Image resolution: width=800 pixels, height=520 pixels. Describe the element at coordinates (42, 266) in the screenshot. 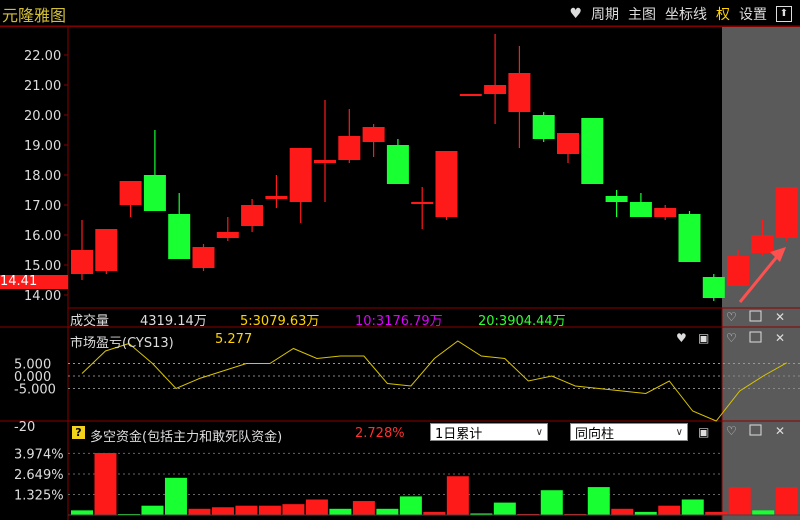

I see `price-tick-label: 15.00` at that location.